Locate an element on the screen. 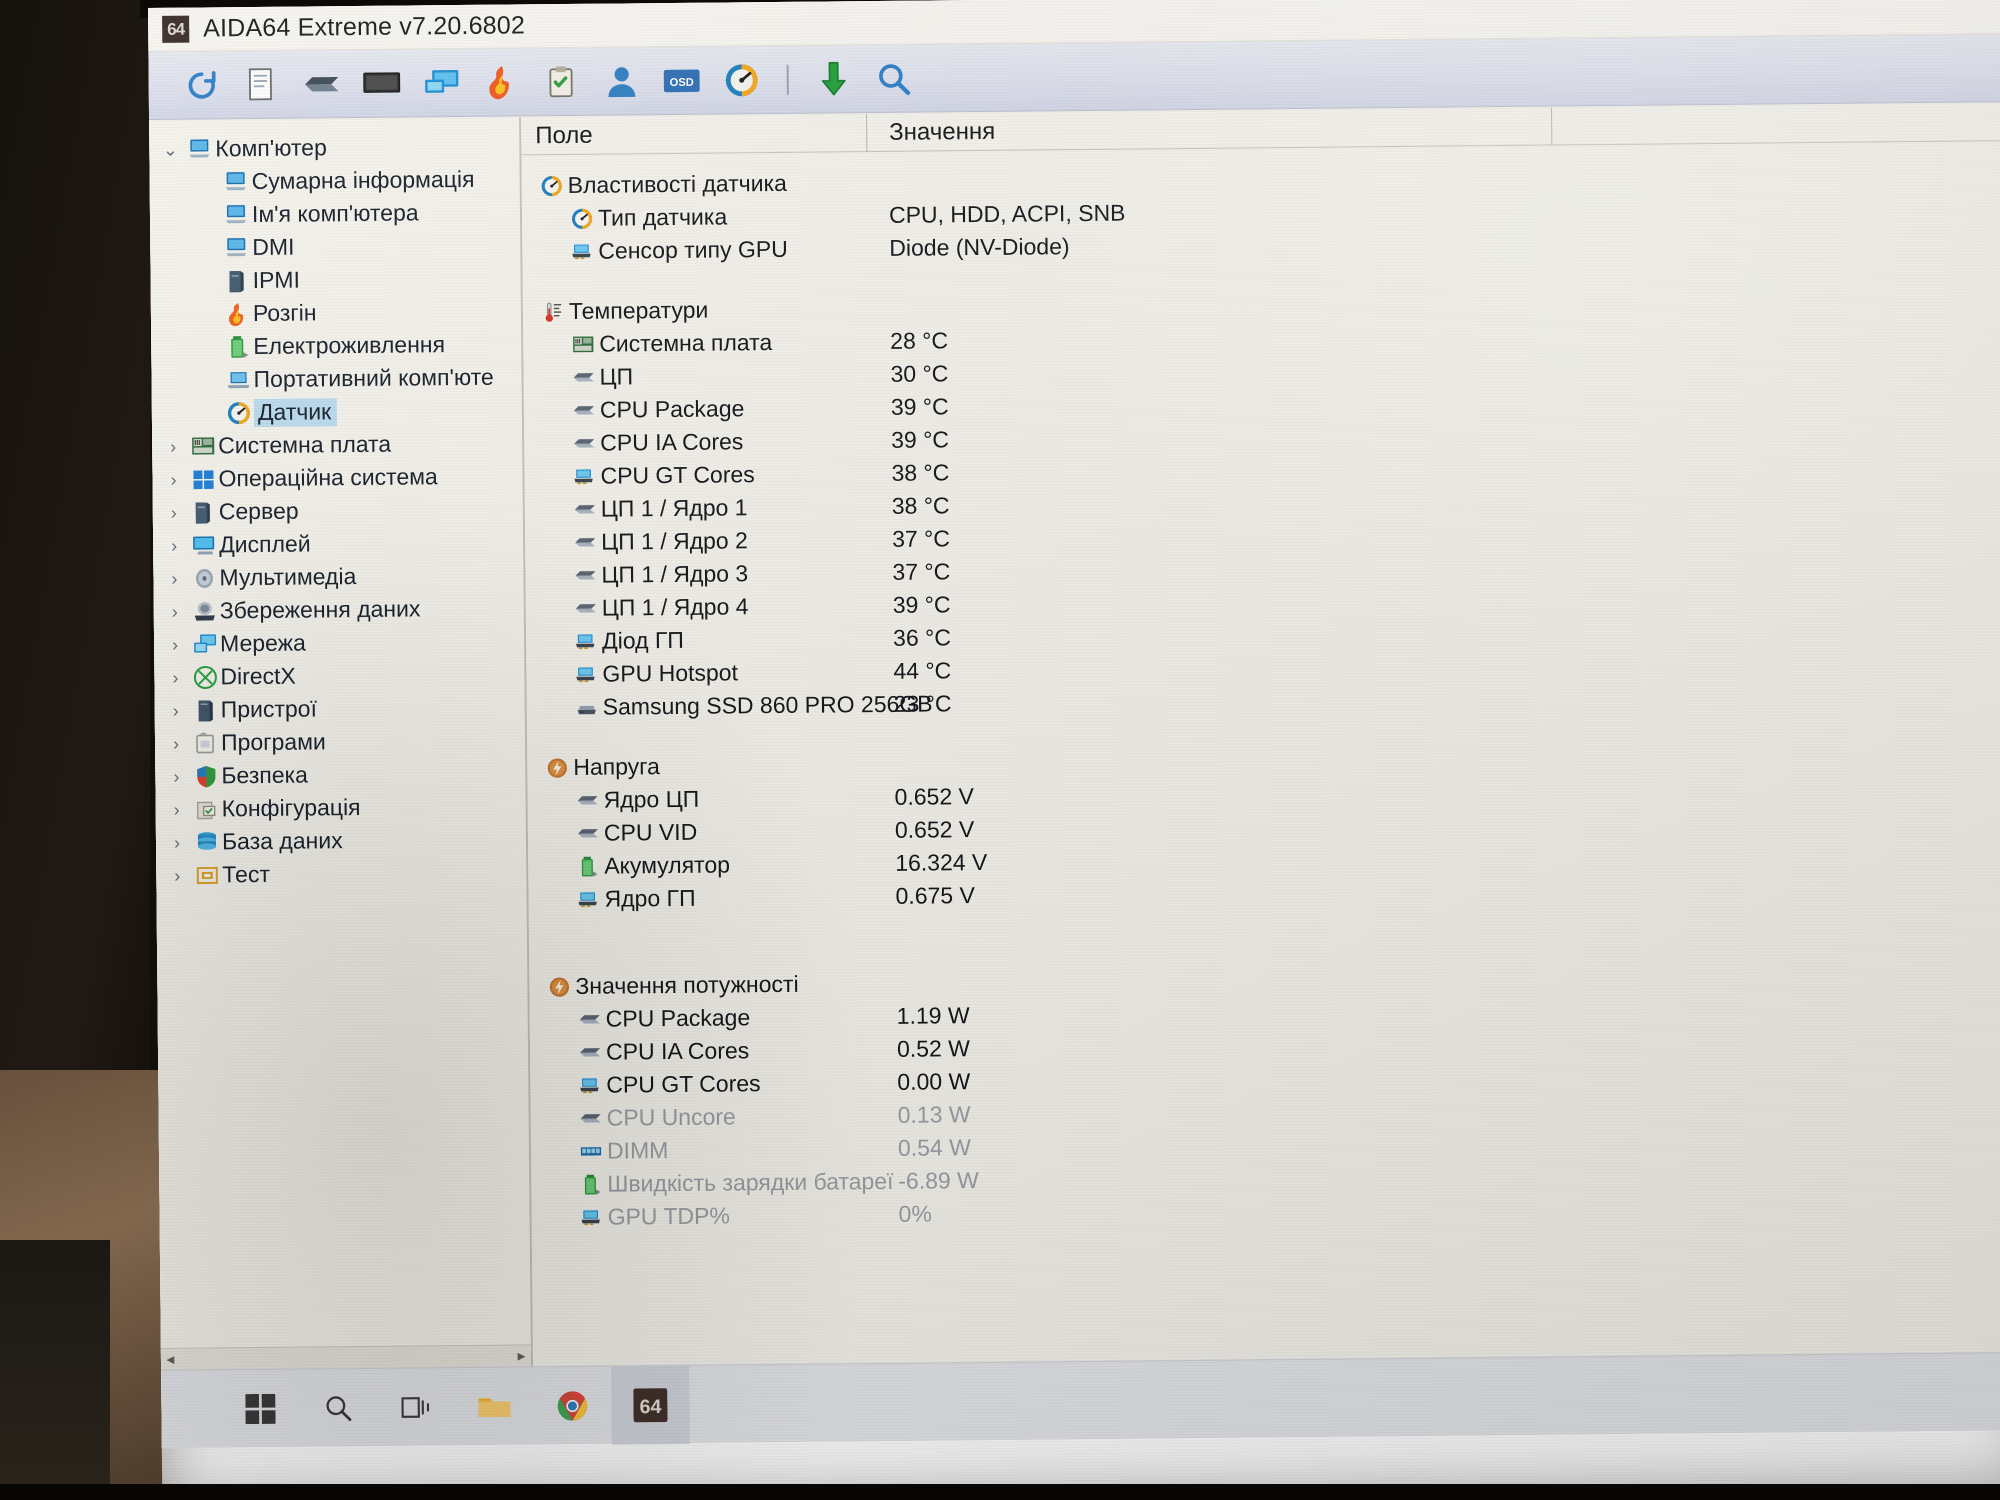 This screenshot has width=2000, height=1500. sidebar-item-label: Конфігурація is located at coordinates (291, 807).